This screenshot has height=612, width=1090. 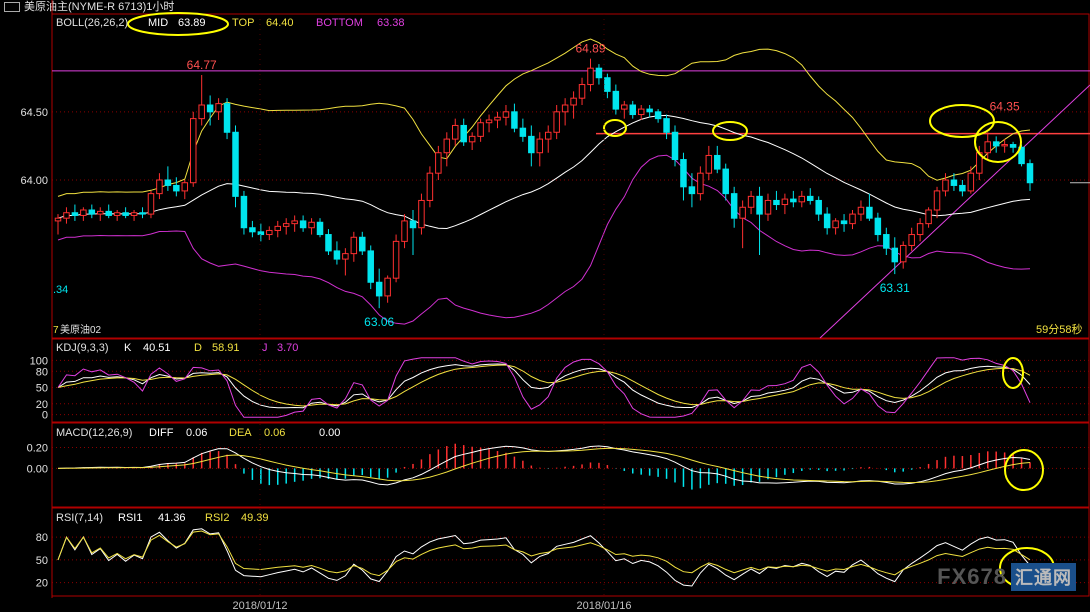 I want to click on rsi-ytick-label: 20, so click(x=42, y=584).